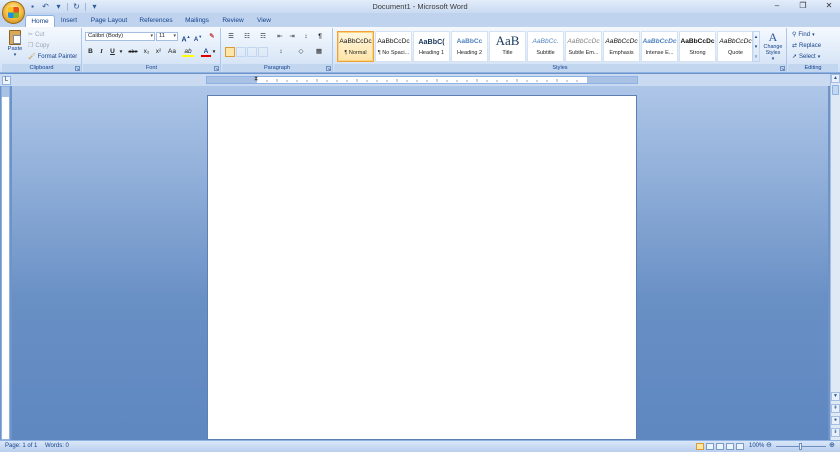  What do you see at coordinates (57, 446) in the screenshot?
I see `word-count: Words: 0` at bounding box center [57, 446].